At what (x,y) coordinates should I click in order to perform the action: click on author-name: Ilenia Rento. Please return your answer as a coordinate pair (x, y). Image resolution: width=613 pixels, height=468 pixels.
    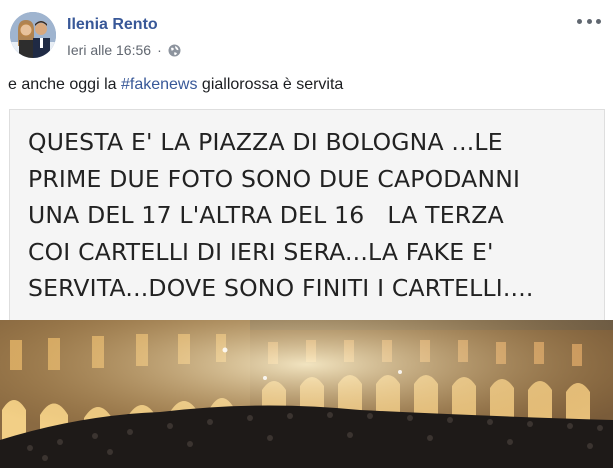
    Looking at the image, I should click on (112, 25).